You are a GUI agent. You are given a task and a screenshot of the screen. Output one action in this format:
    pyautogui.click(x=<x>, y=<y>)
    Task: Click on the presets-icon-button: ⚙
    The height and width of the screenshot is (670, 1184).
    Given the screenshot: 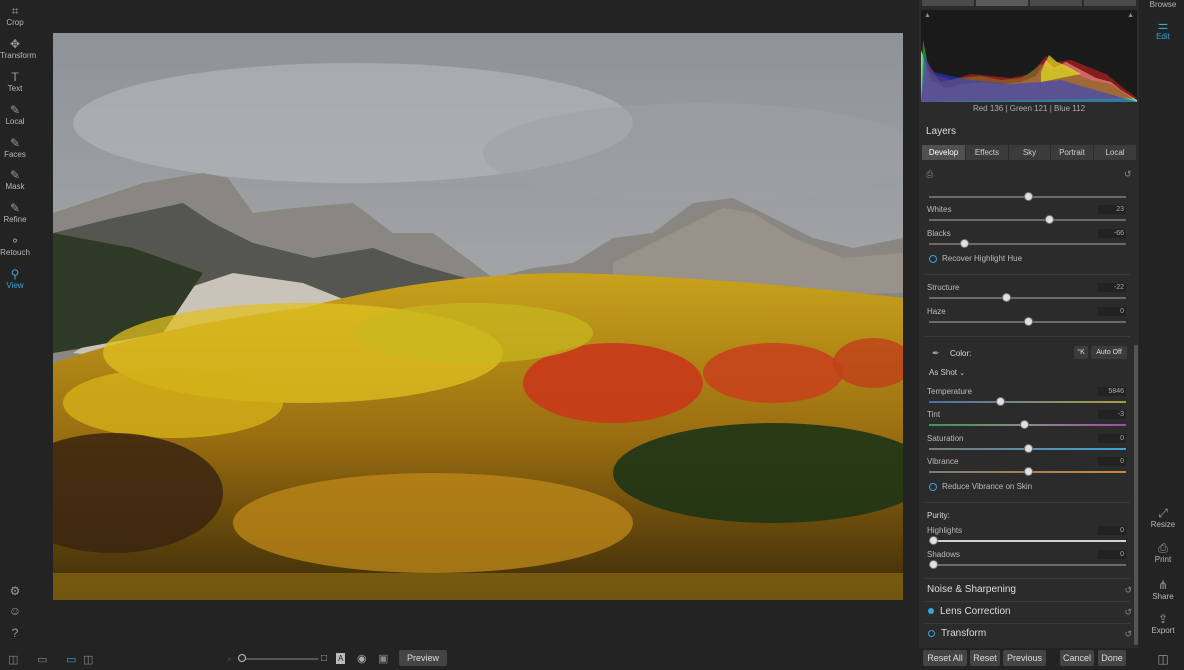 What is the action you would take?
    pyautogui.click(x=15, y=591)
    